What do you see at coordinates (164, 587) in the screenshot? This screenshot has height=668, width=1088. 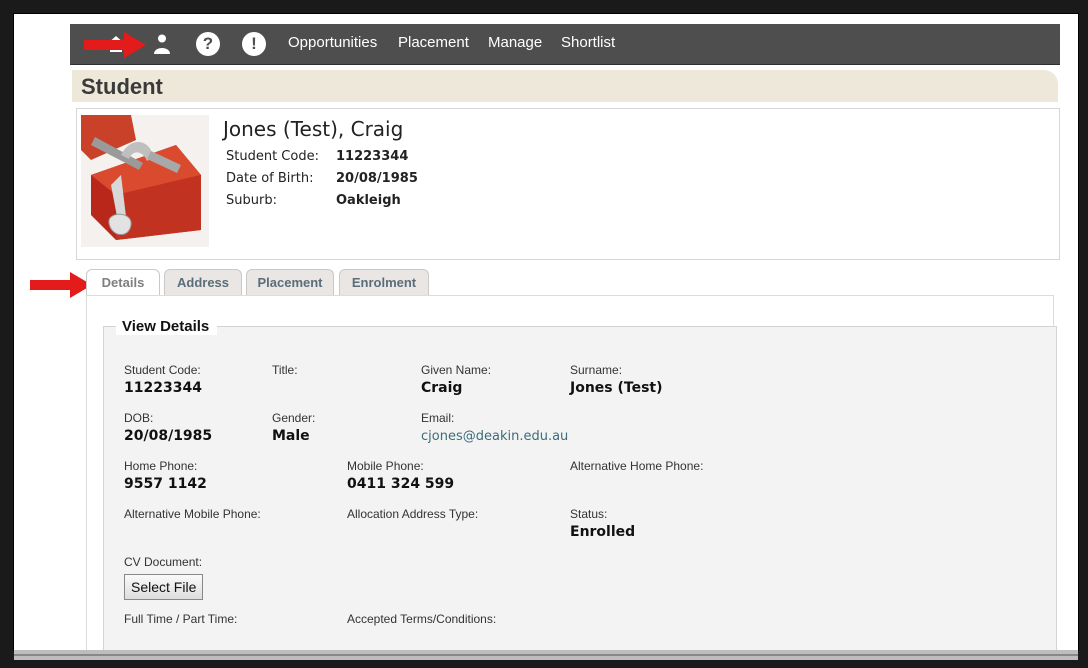 I see `select-file-button: Select File` at bounding box center [164, 587].